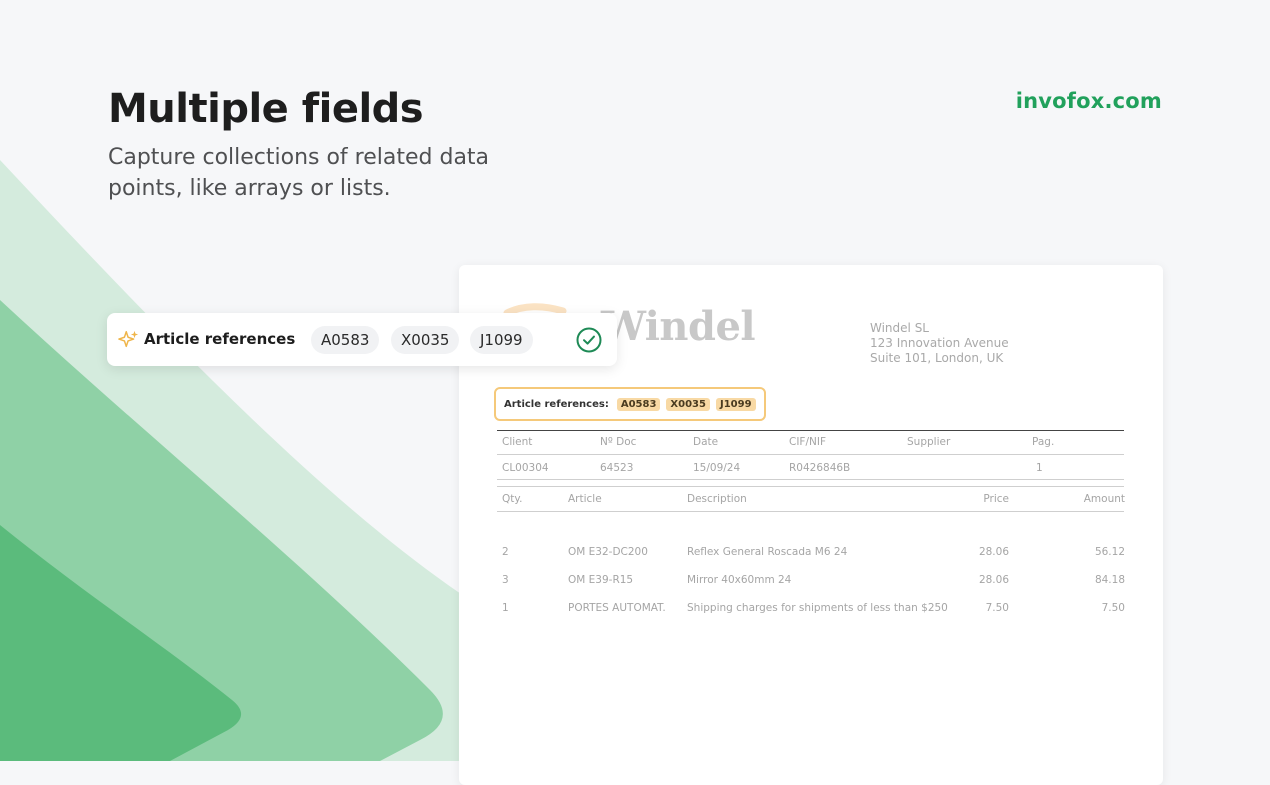 Image resolution: width=1270 pixels, height=785 pixels. Describe the element at coordinates (1113, 608) in the screenshot. I see `item-amount: 7.50` at that location.